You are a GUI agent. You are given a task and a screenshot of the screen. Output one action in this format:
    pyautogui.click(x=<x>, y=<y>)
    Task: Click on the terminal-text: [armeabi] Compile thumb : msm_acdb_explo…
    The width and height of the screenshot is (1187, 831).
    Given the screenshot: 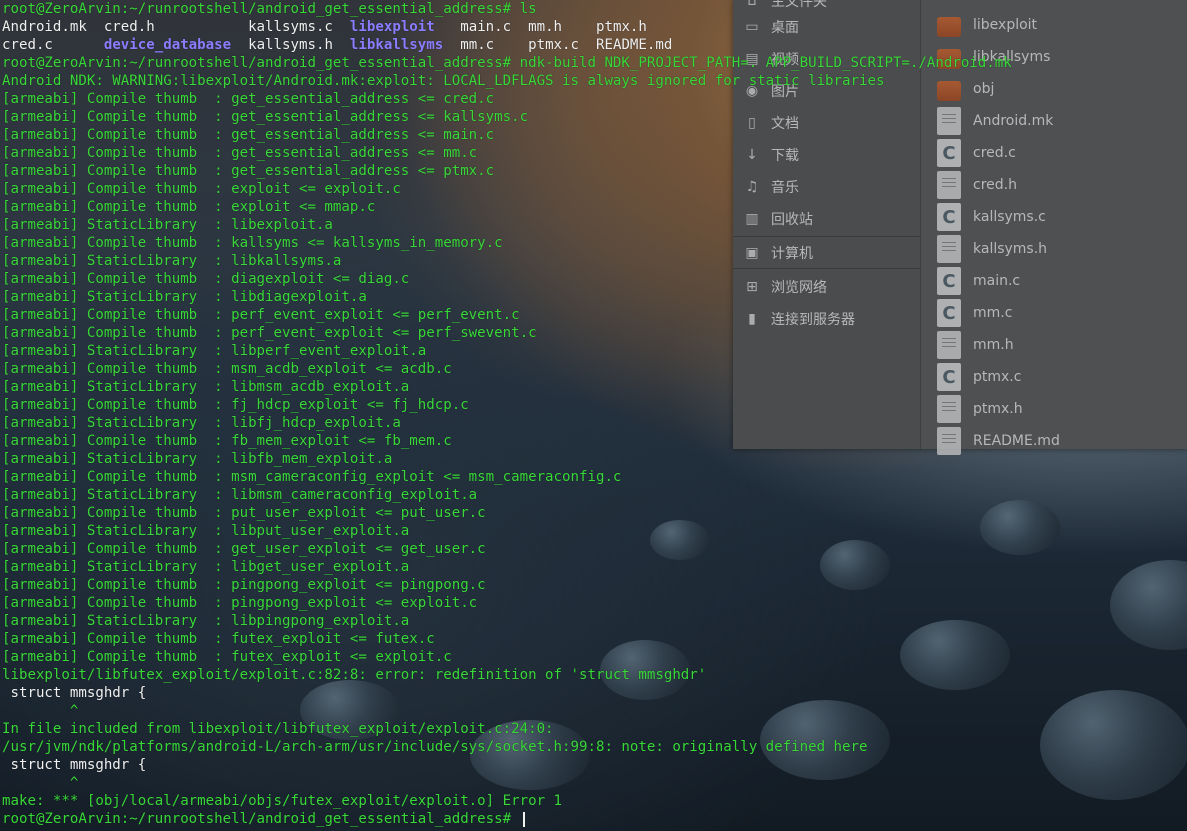 What is the action you would take?
    pyautogui.click(x=227, y=369)
    